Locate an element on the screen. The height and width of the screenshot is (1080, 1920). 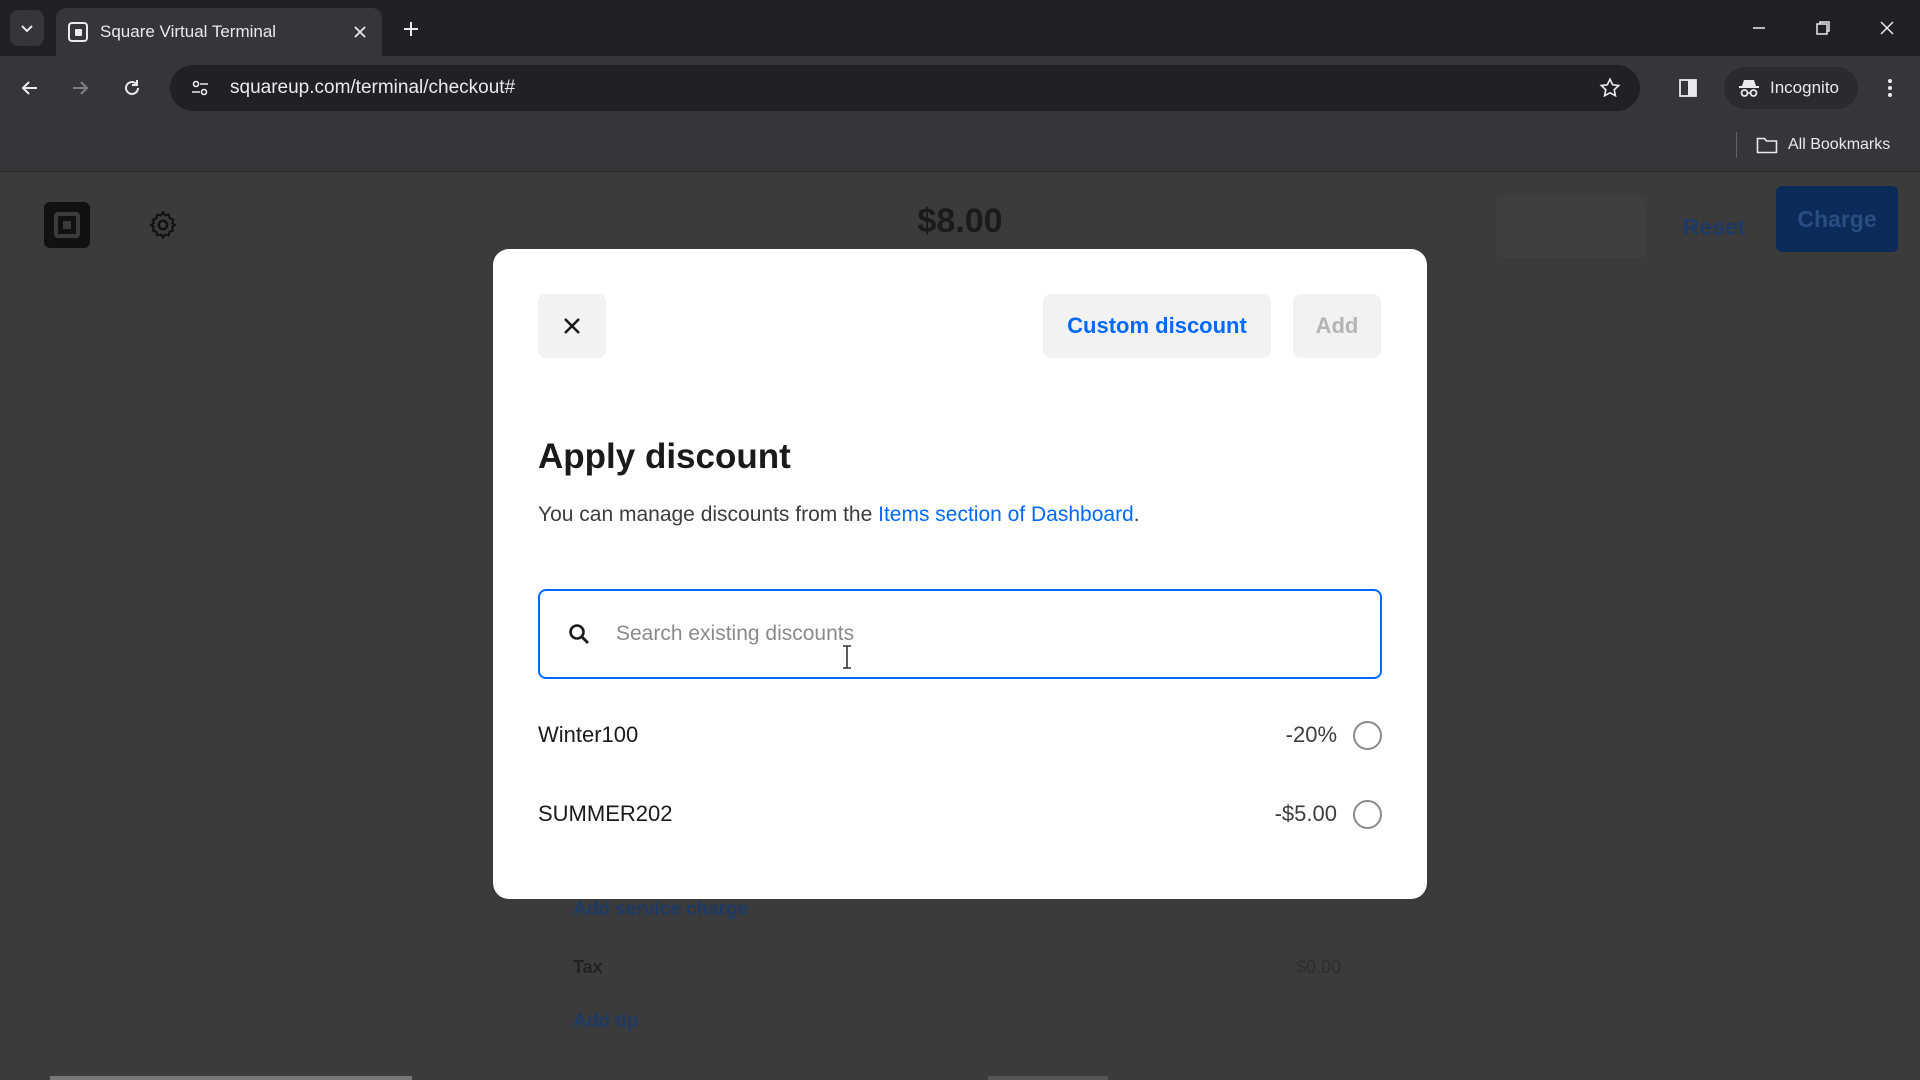
incognito-indicator: Incognito is located at coordinates (1791, 88).